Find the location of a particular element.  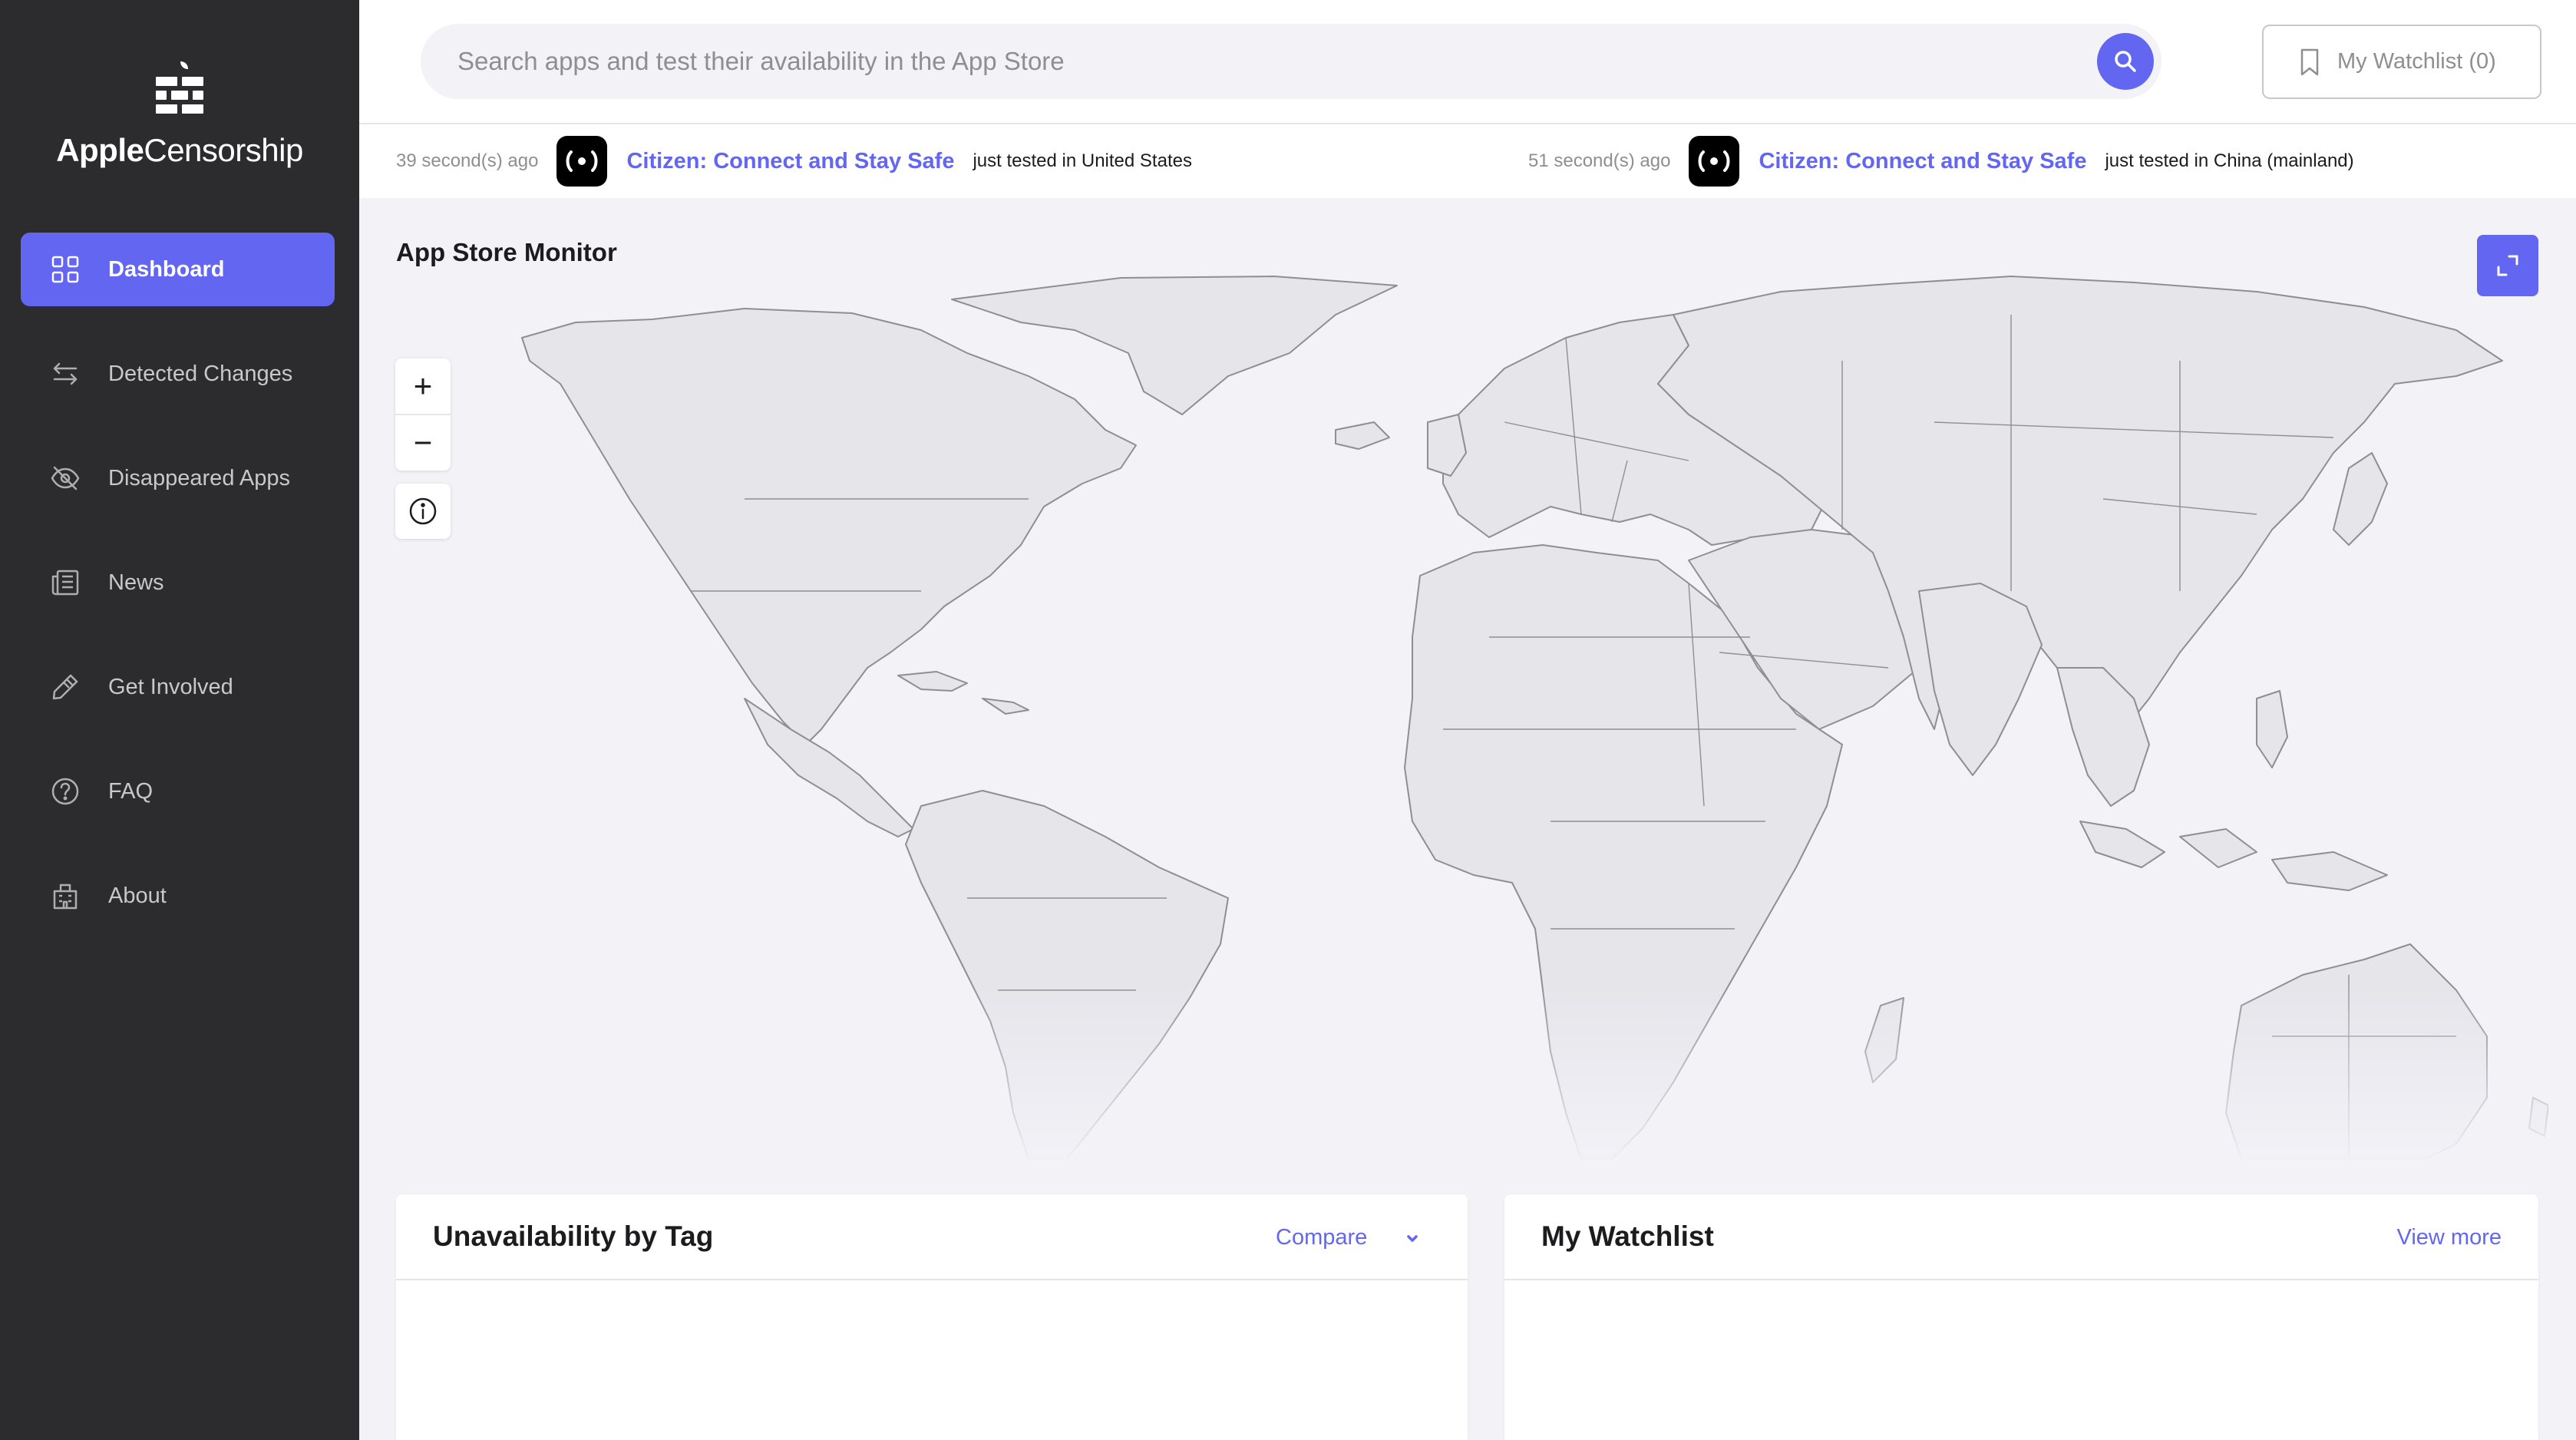

indonesia-region is located at coordinates (2233, 856).